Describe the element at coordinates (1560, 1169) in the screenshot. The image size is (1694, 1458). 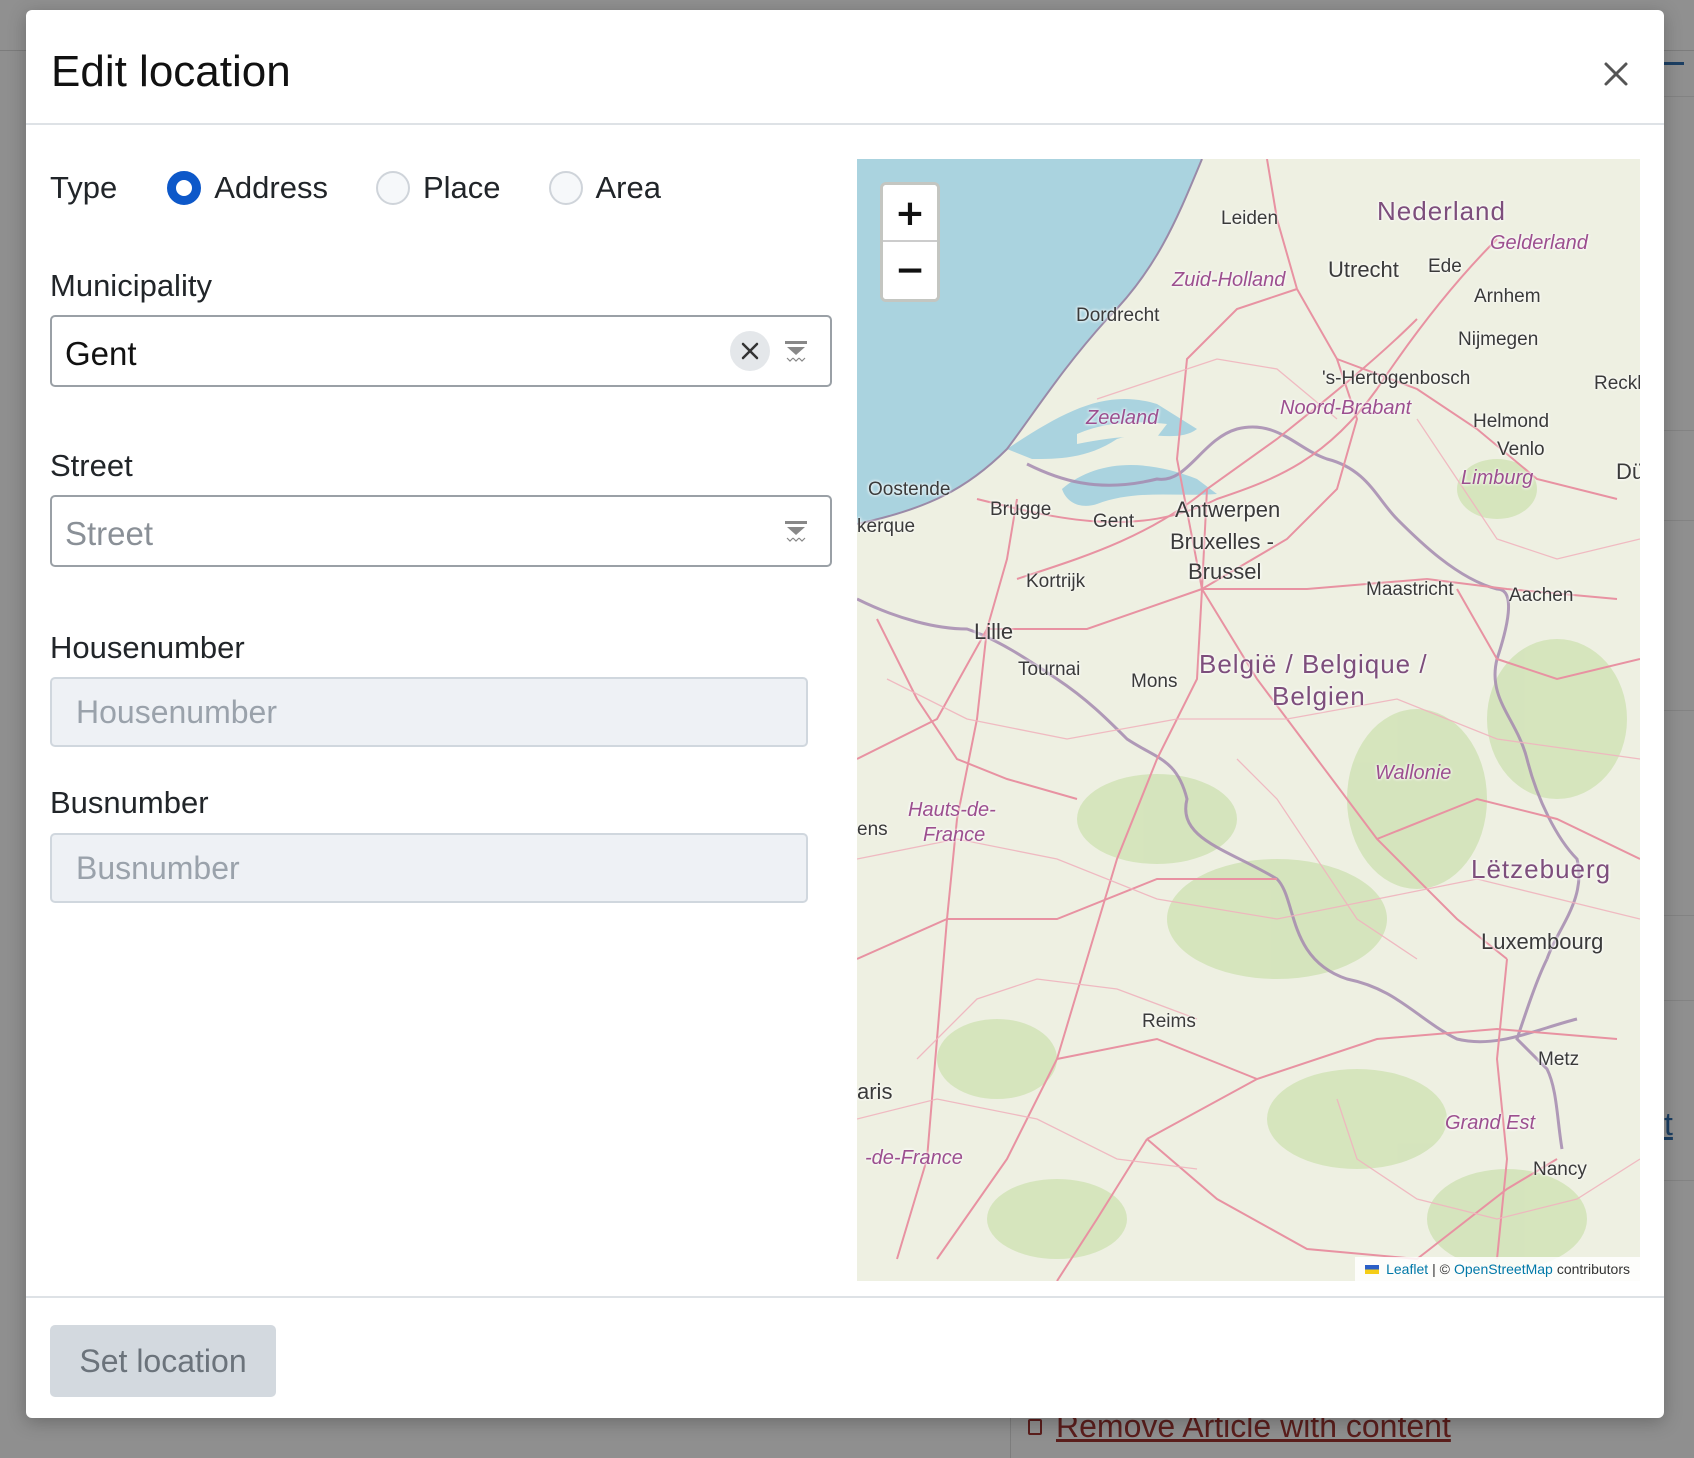
I see `map-label: Nancy` at that location.